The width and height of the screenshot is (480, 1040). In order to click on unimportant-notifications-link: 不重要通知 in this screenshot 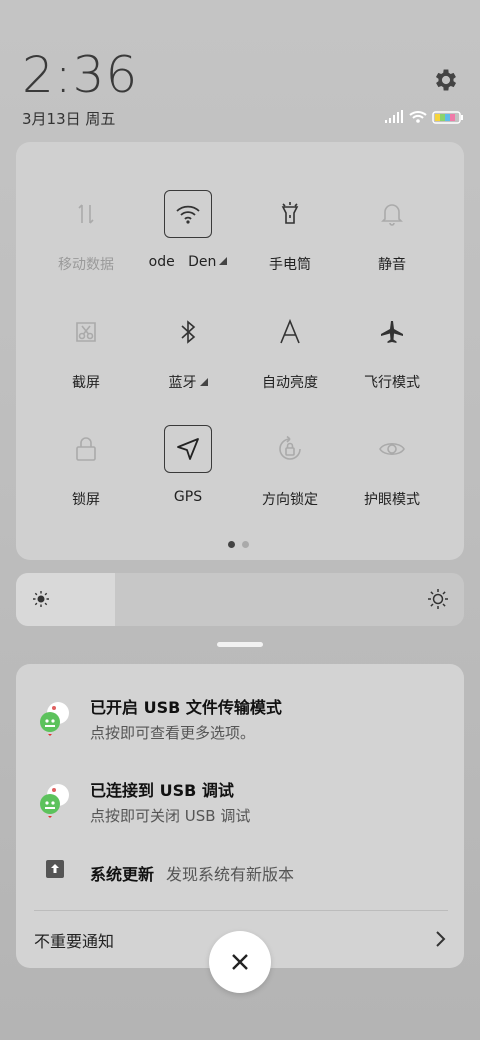, I will do `click(74, 940)`.